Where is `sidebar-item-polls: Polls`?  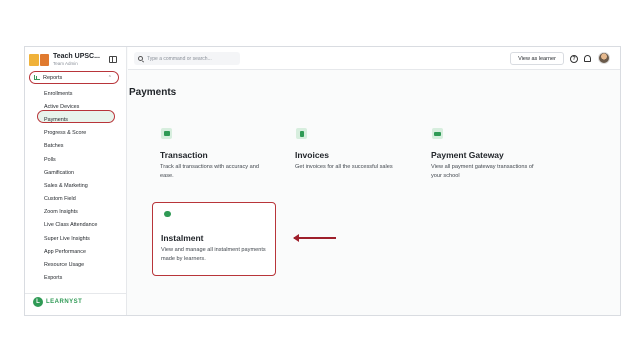 sidebar-item-polls: Polls is located at coordinates (70, 159).